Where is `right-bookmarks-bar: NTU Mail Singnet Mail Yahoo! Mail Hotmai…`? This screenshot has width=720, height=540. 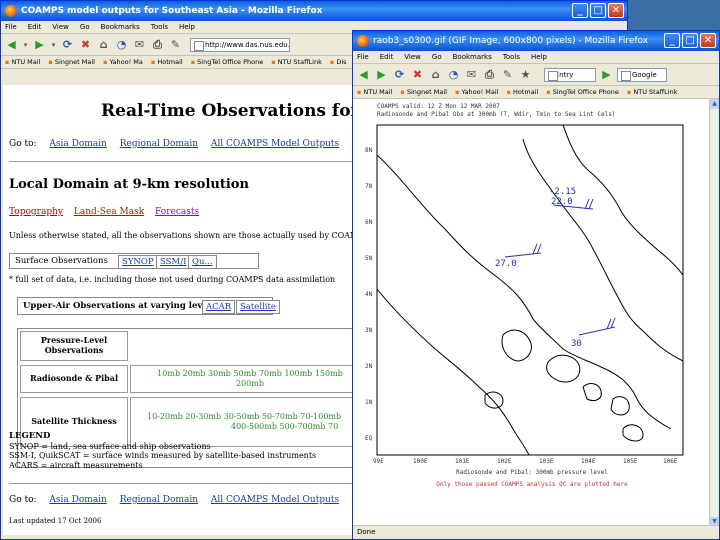
right-bookmarks-bar: NTU Mail Singnet Mail Yahoo! Mail Hotmai… is located at coordinates (536, 92).